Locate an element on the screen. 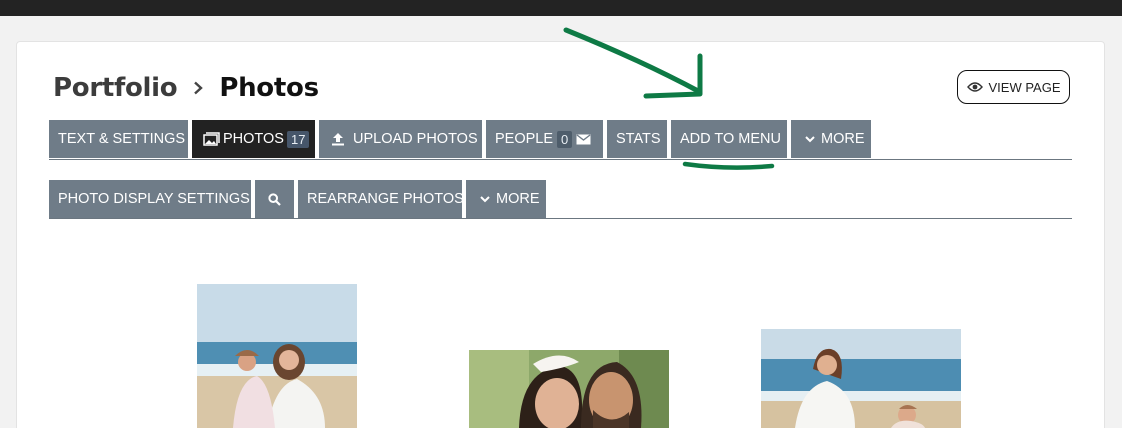 The width and height of the screenshot is (1122, 428). tab-stats: STATS is located at coordinates (637, 139).